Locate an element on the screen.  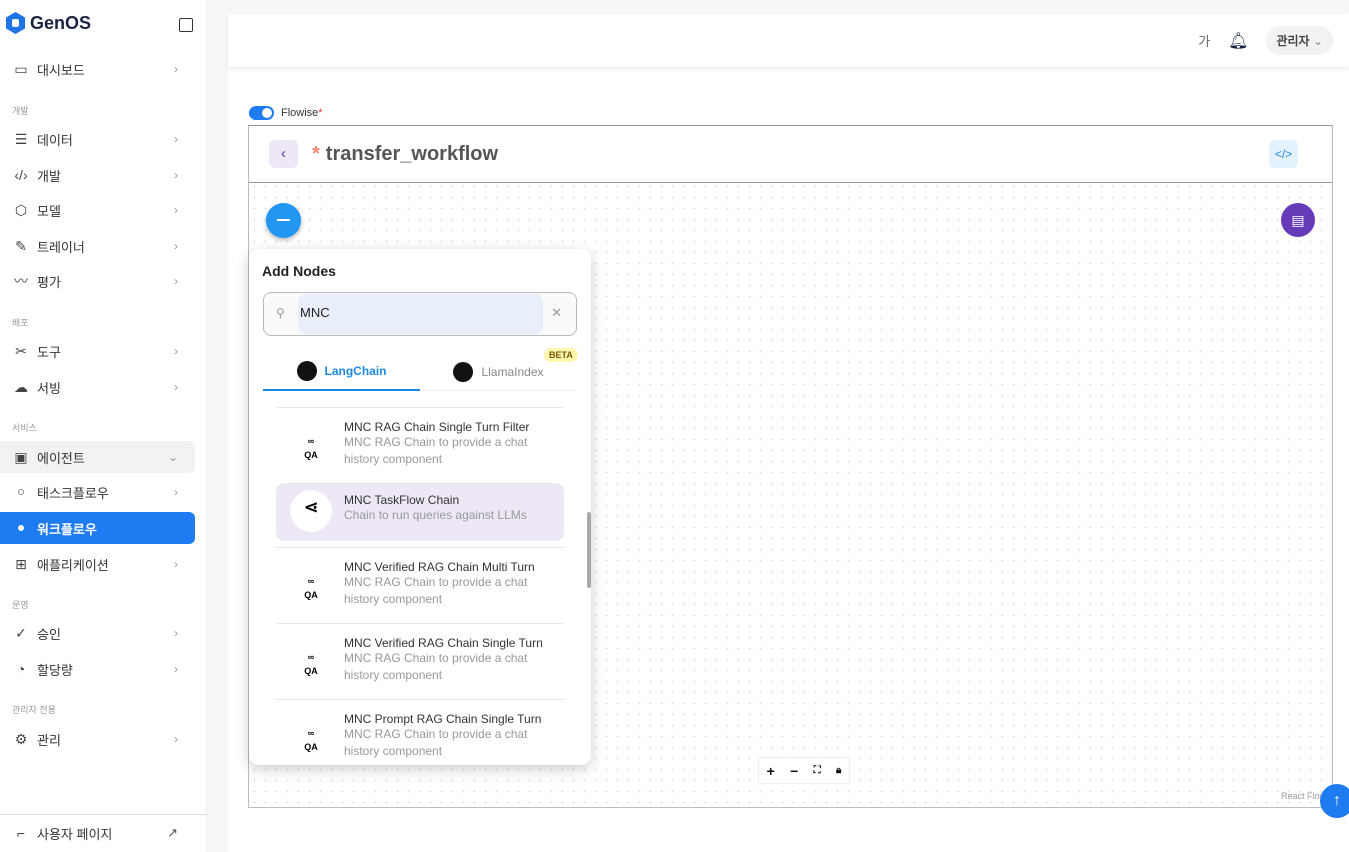
section-label: 운영 is located at coordinates (20, 605).